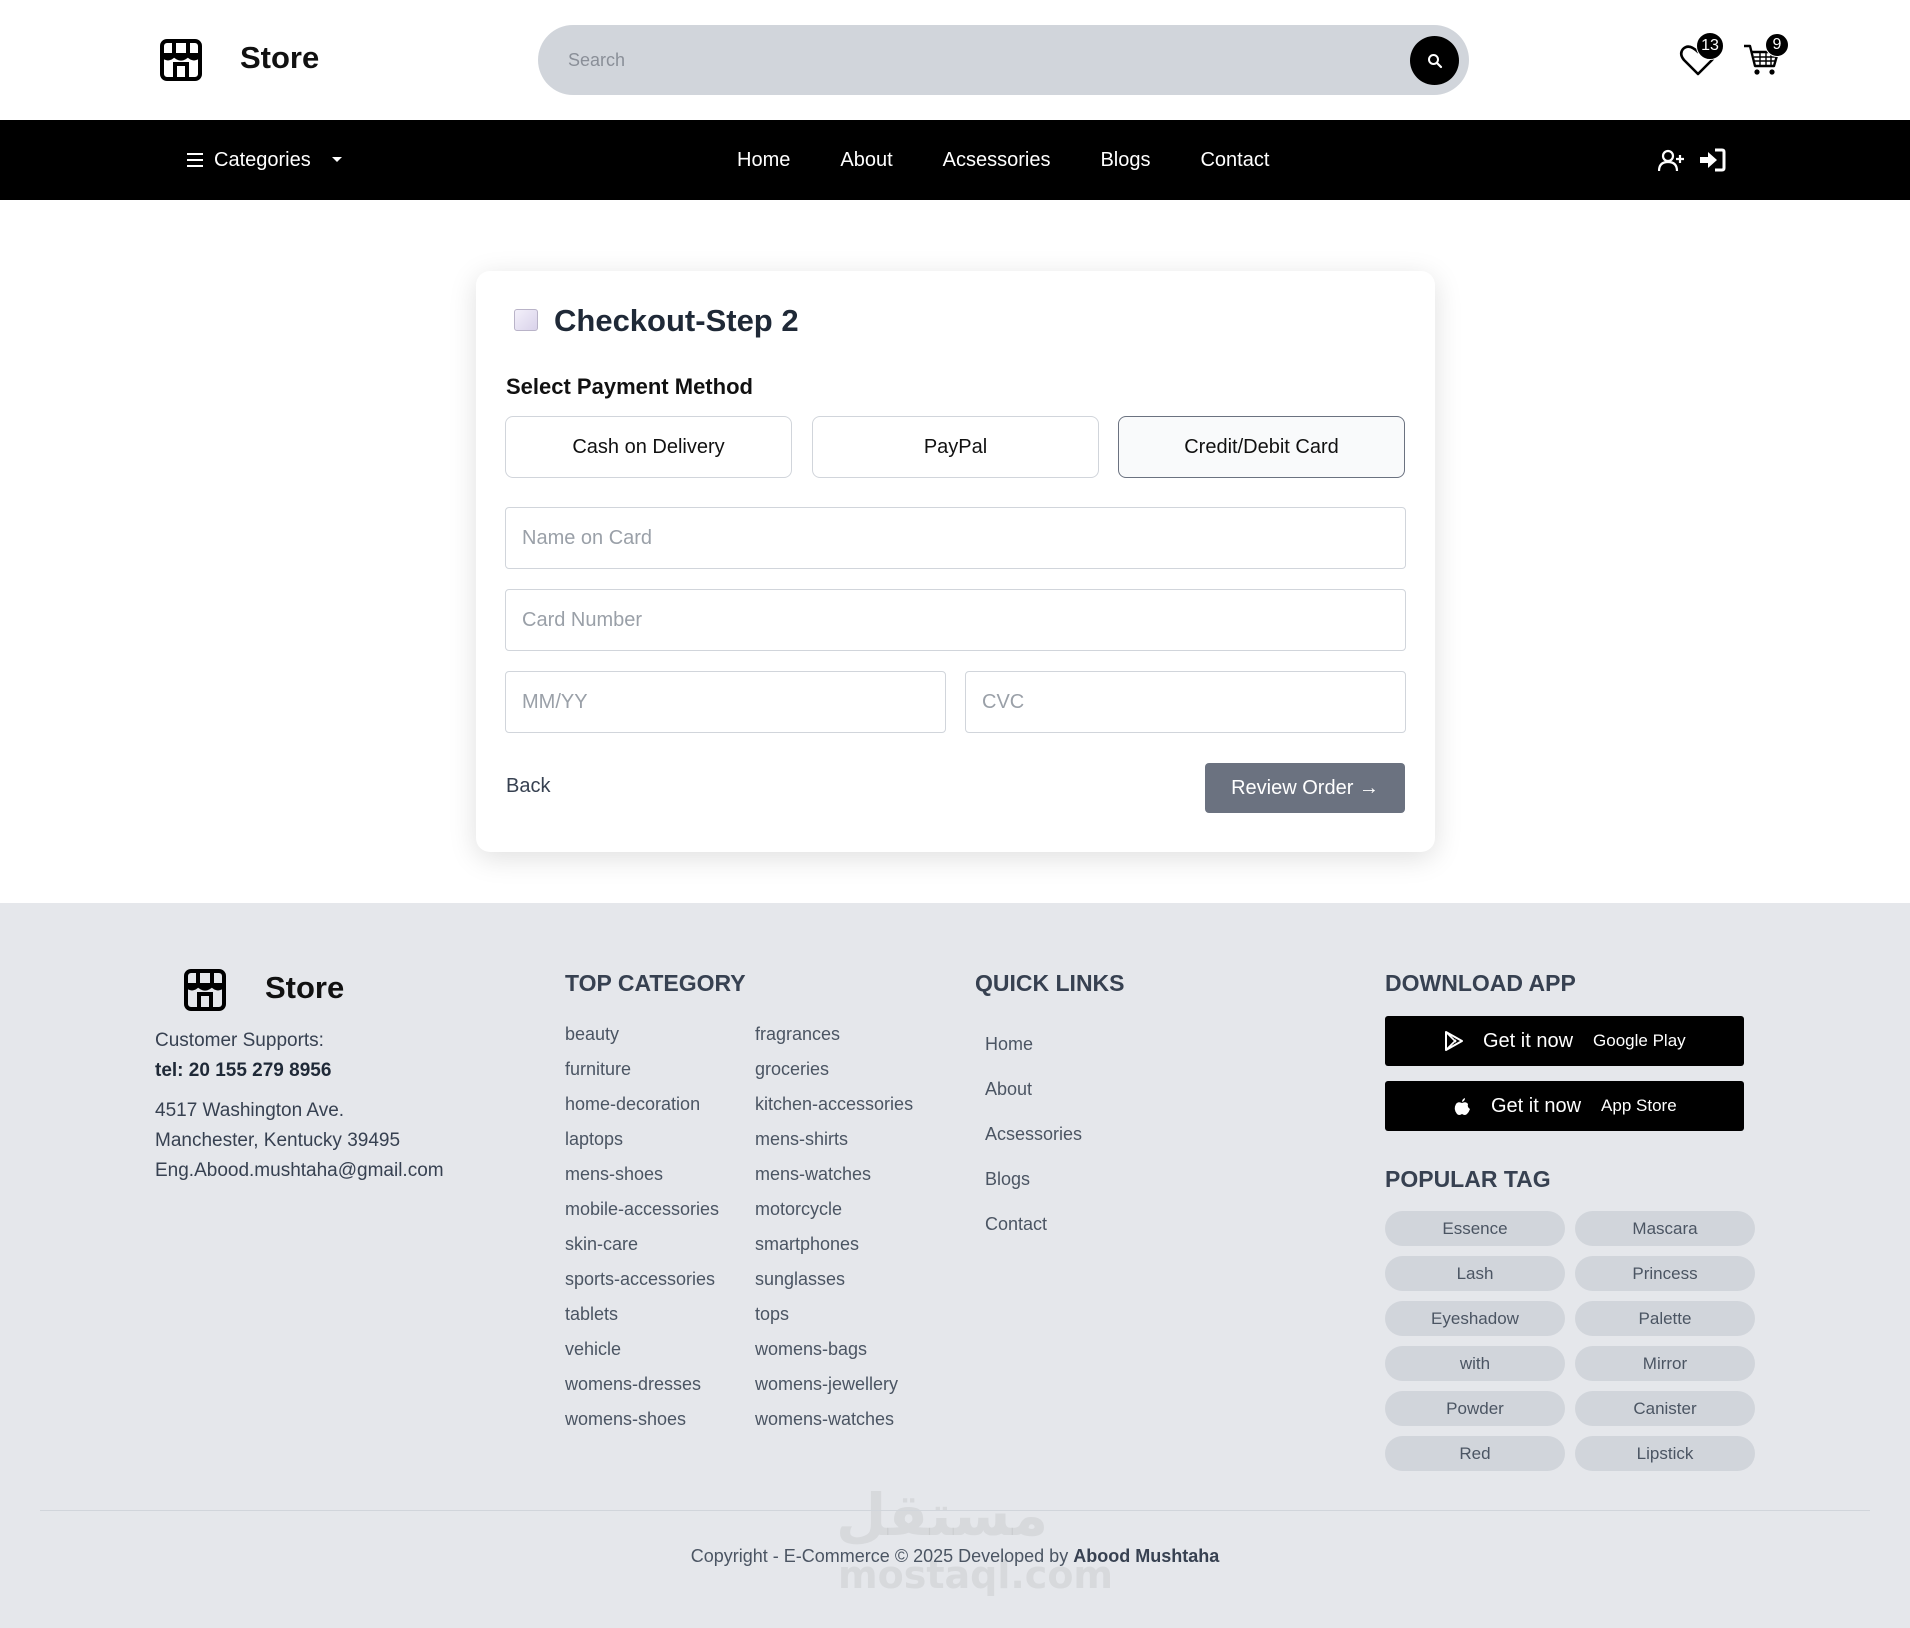 Image resolution: width=1910 pixels, height=1628 pixels. Describe the element at coordinates (195, 160) in the screenshot. I see `menu-icon` at that location.